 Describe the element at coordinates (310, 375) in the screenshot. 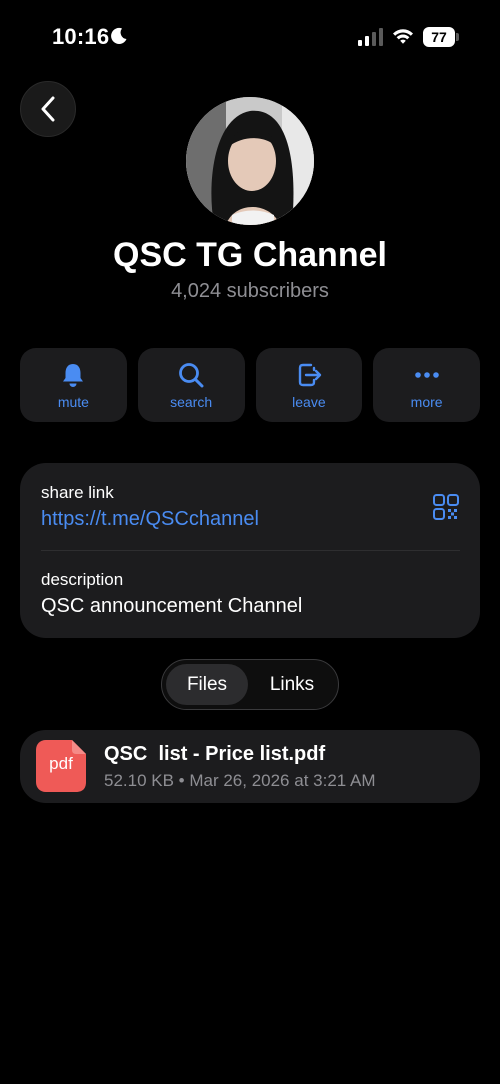

I see `leave-icon` at that location.